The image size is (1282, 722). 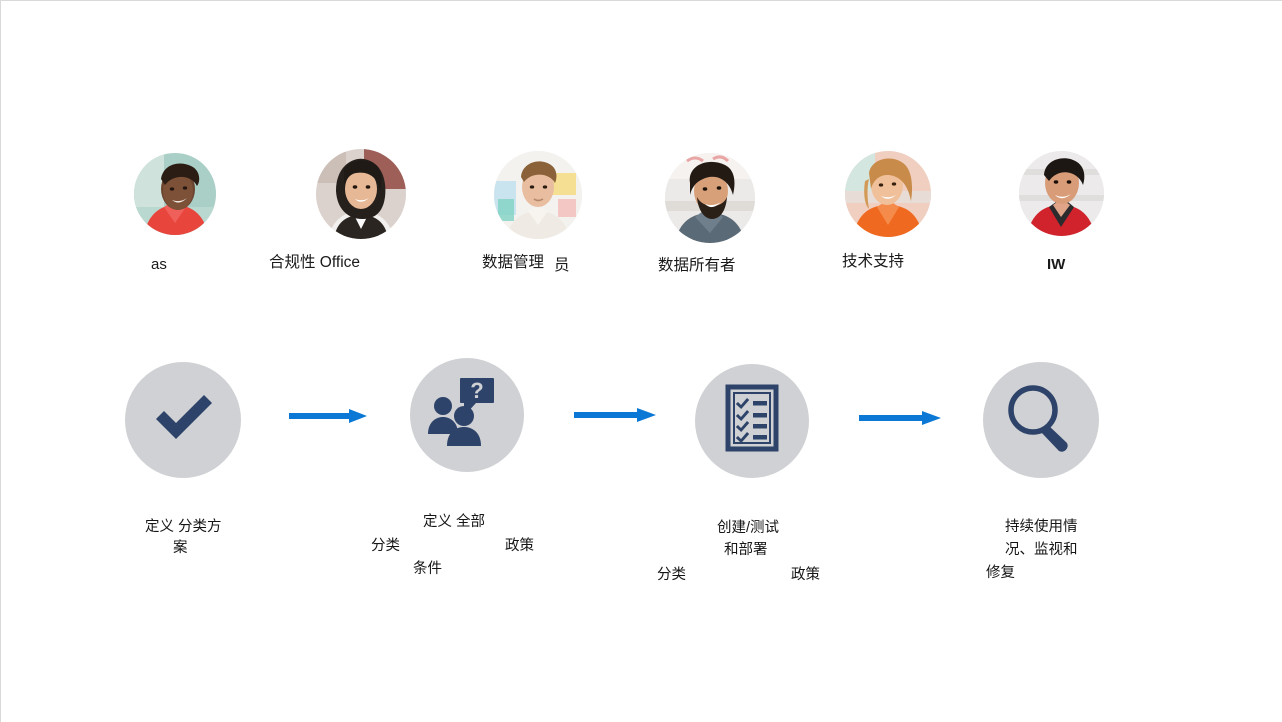 What do you see at coordinates (1041, 550) in the screenshot?
I see `caption-monitor-line2: 况、监视和` at bounding box center [1041, 550].